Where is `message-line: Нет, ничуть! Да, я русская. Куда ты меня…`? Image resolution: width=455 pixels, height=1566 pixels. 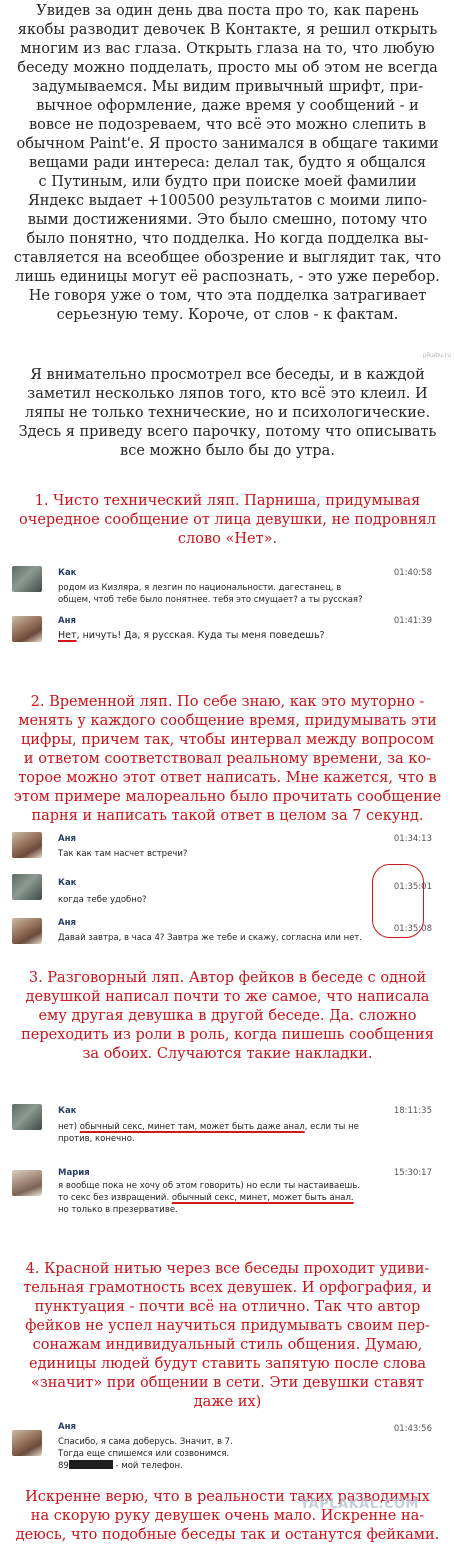
message-line: Нет, ничуть! Да, я русская. Куда ты меня… is located at coordinates (191, 635).